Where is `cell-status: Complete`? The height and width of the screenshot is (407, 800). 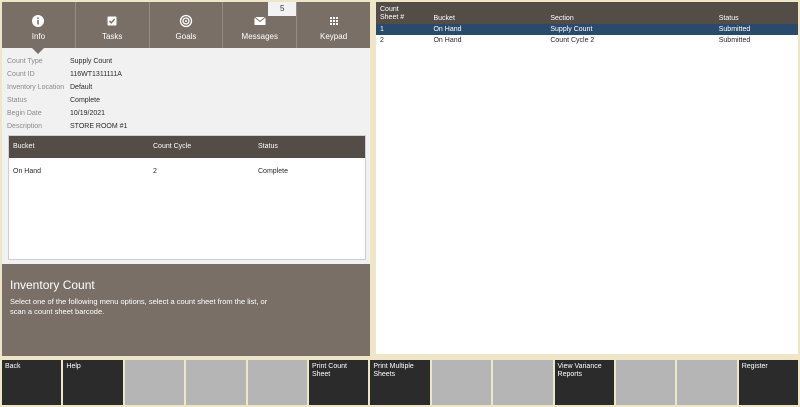
cell-status: Complete is located at coordinates (273, 171).